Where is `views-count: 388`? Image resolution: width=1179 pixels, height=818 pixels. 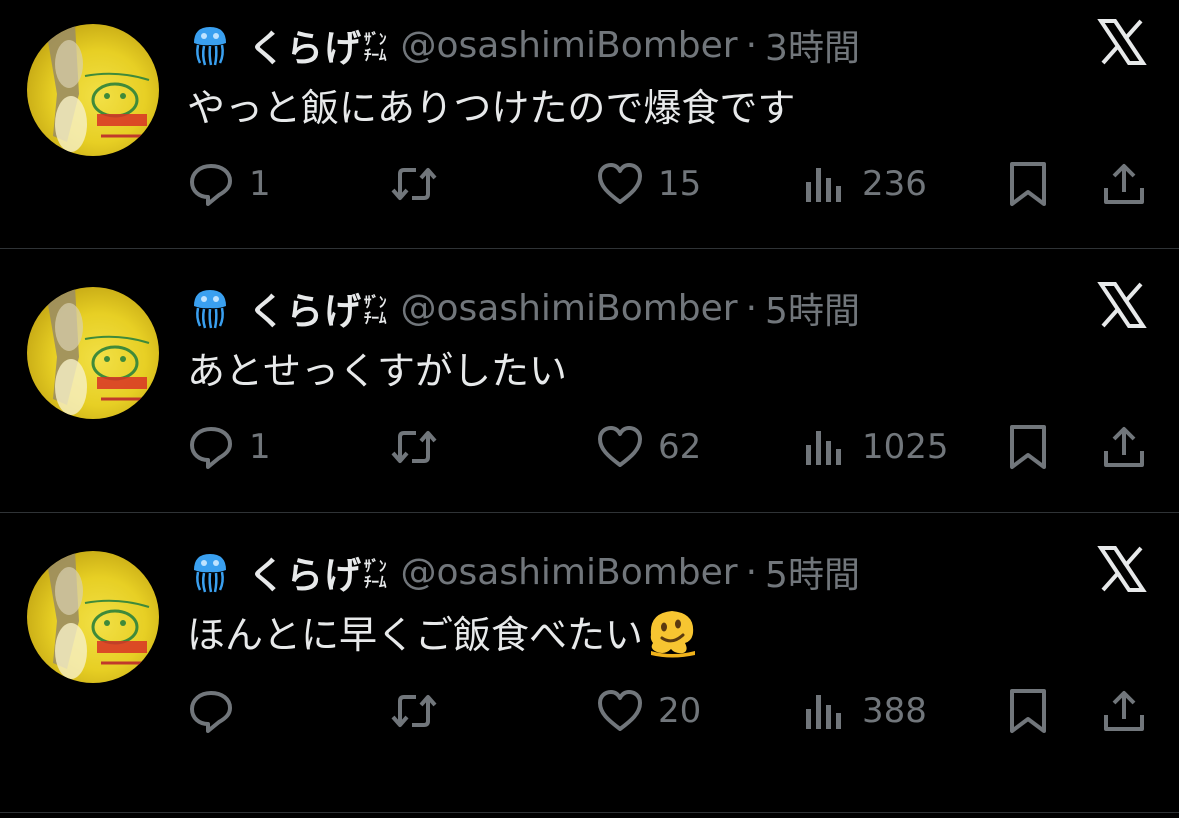
views-count: 388 is located at coordinates (894, 711).